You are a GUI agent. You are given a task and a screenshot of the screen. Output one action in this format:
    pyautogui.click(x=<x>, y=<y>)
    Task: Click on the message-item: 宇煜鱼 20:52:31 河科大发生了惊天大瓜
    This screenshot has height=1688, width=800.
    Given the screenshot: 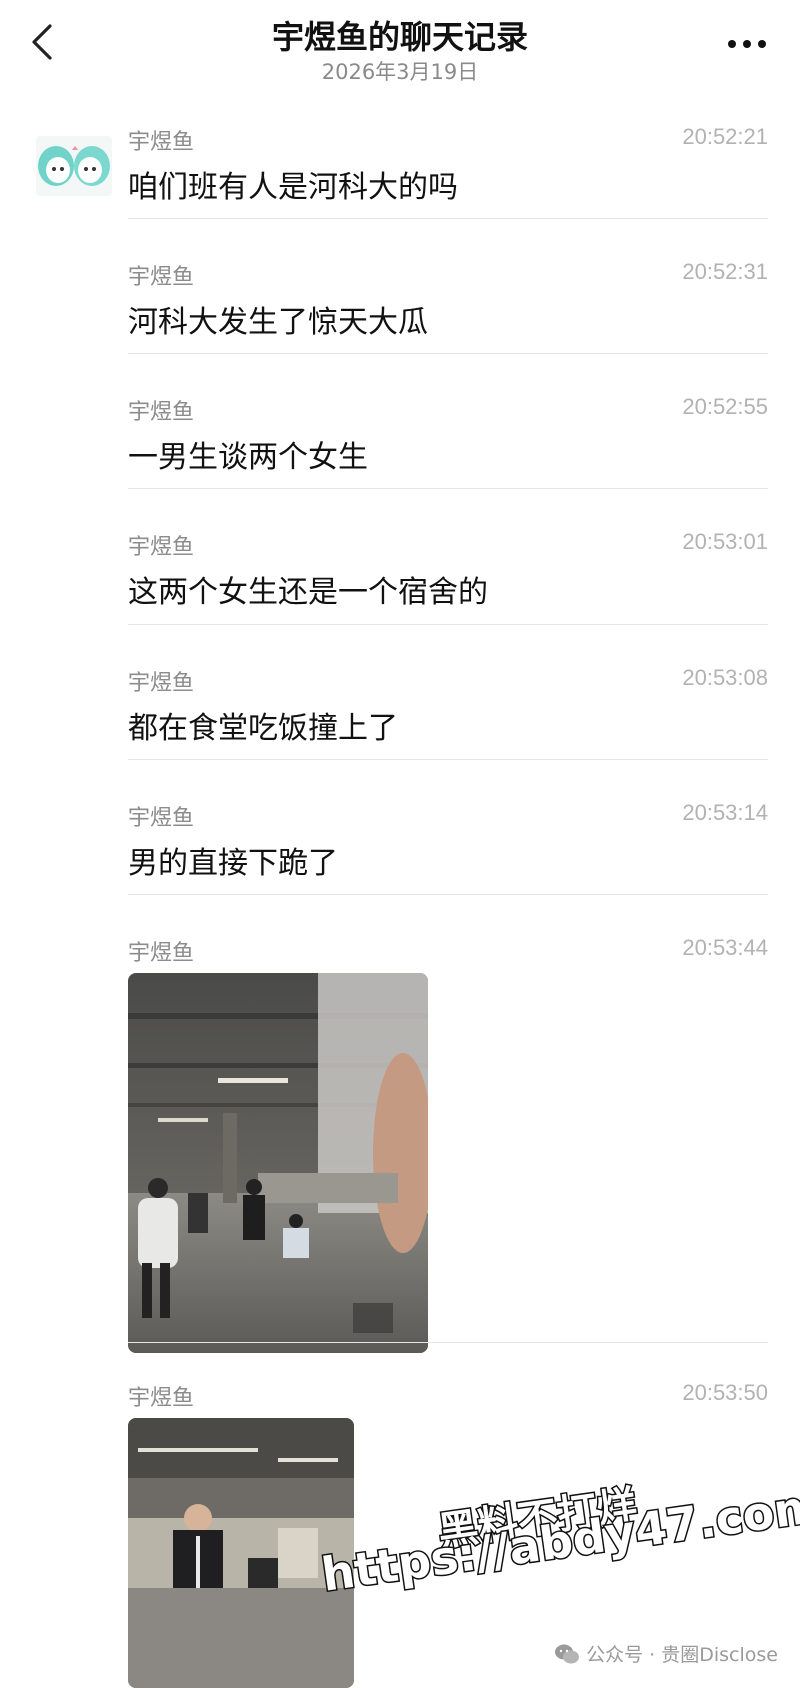 What is the action you would take?
    pyautogui.click(x=448, y=299)
    